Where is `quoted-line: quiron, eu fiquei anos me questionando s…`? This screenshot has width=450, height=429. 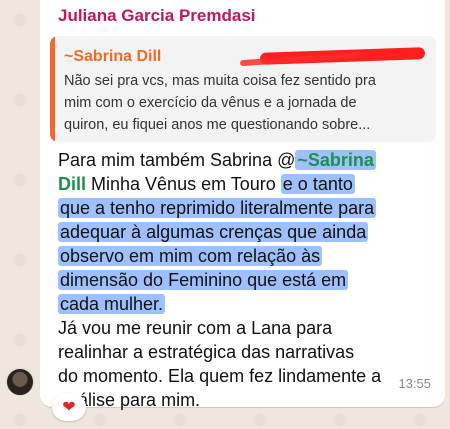 quoted-line: quiron, eu fiquei anos me questionando s… is located at coordinates (217, 125).